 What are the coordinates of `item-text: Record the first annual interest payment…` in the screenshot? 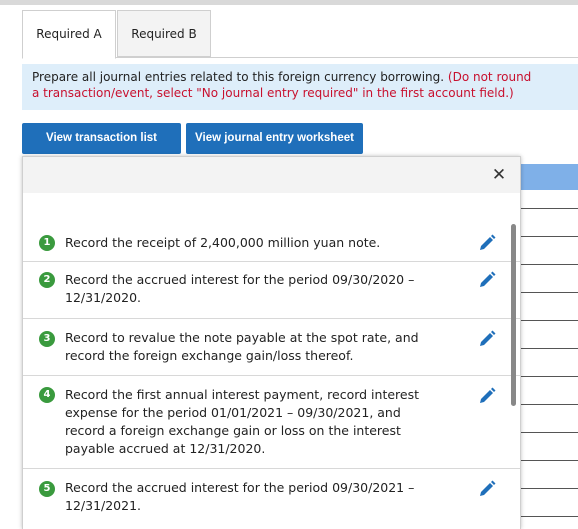 It's located at (260, 422).